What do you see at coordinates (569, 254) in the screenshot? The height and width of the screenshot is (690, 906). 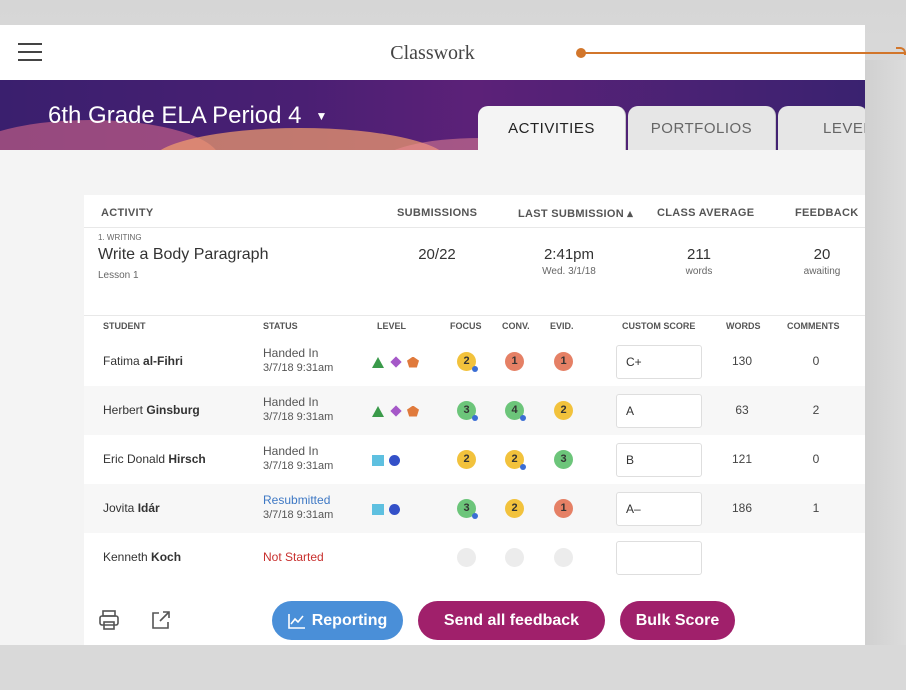 I see `last-submission-time: 2:41pm` at bounding box center [569, 254].